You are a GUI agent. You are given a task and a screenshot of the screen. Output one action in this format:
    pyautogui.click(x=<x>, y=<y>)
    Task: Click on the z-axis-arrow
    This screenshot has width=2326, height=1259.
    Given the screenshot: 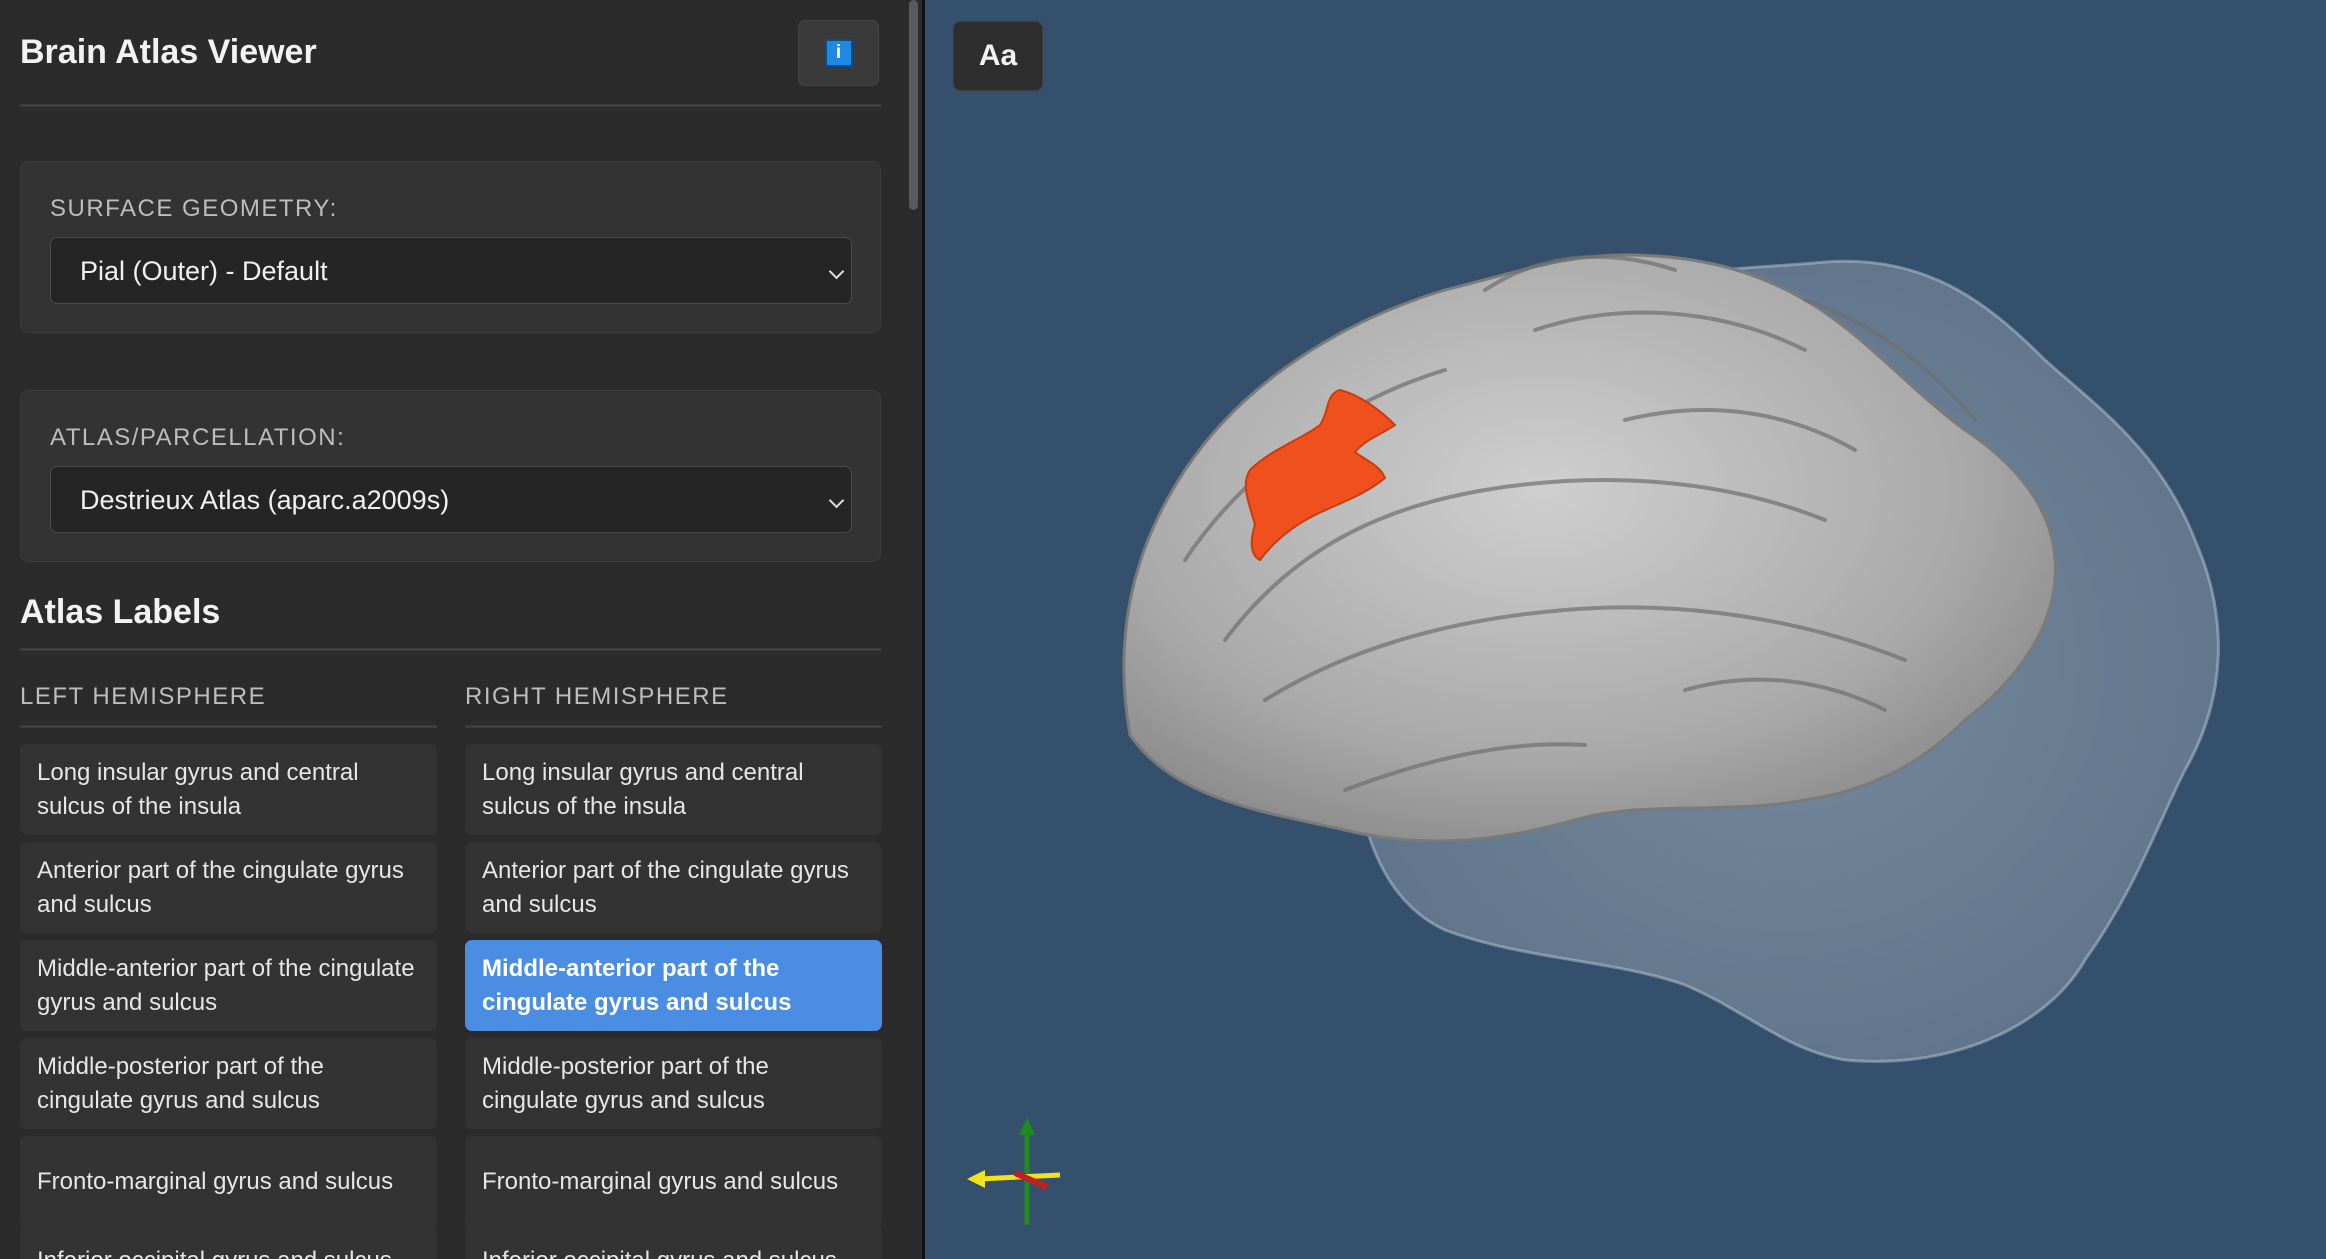 What is the action you would take?
    pyautogui.click(x=976, y=1179)
    